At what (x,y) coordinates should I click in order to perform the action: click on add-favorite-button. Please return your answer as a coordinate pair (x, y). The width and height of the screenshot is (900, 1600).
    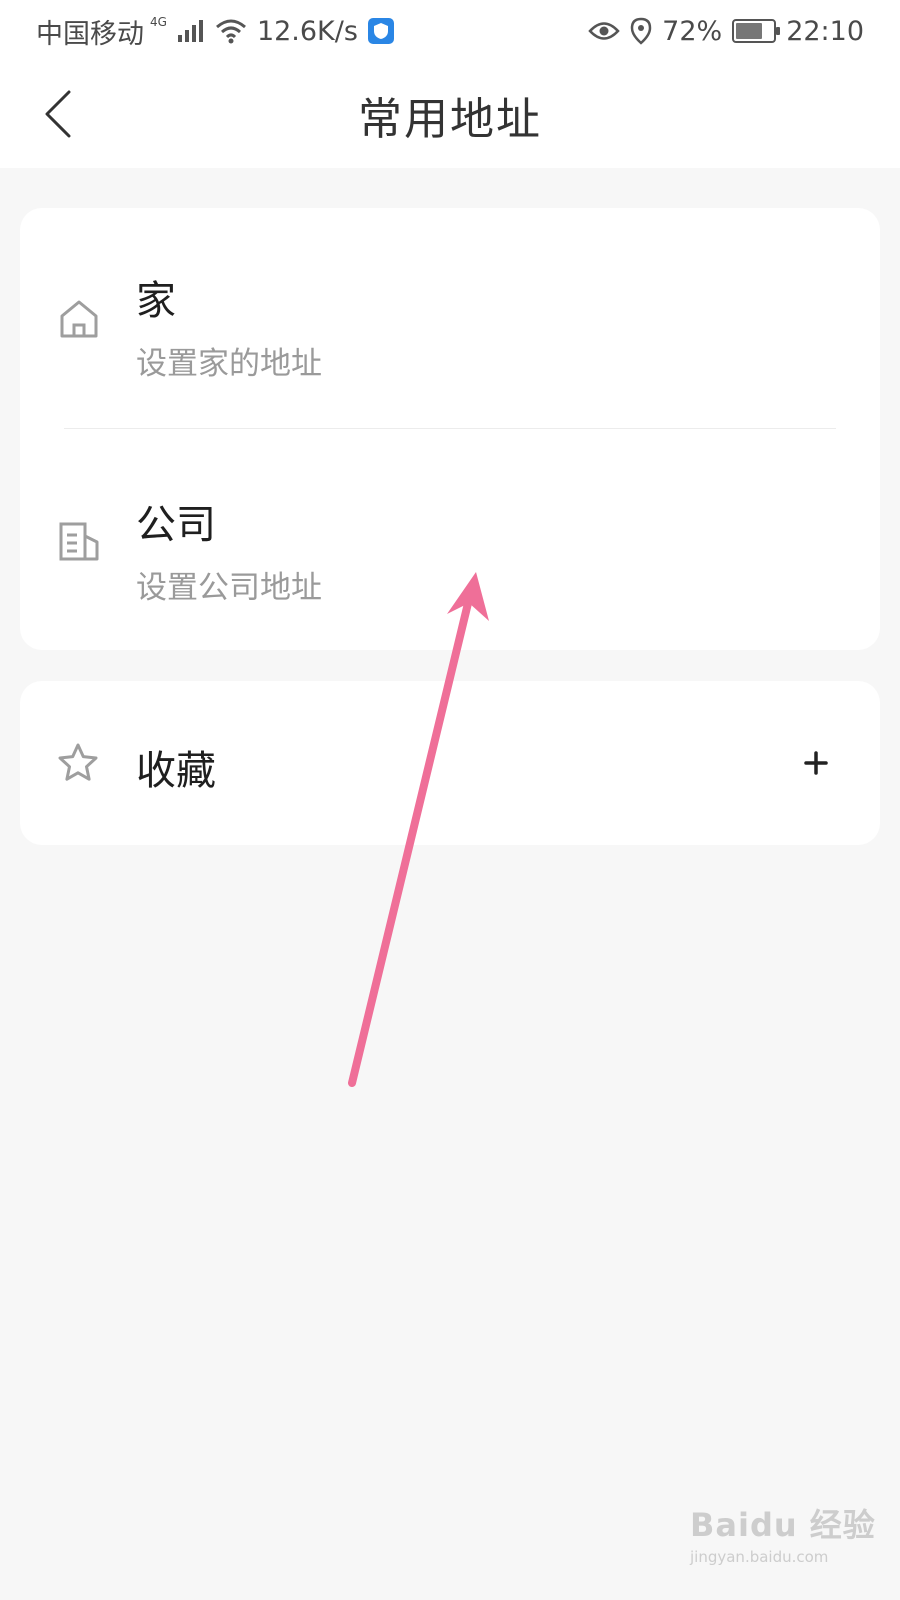
    Looking at the image, I should click on (816, 763).